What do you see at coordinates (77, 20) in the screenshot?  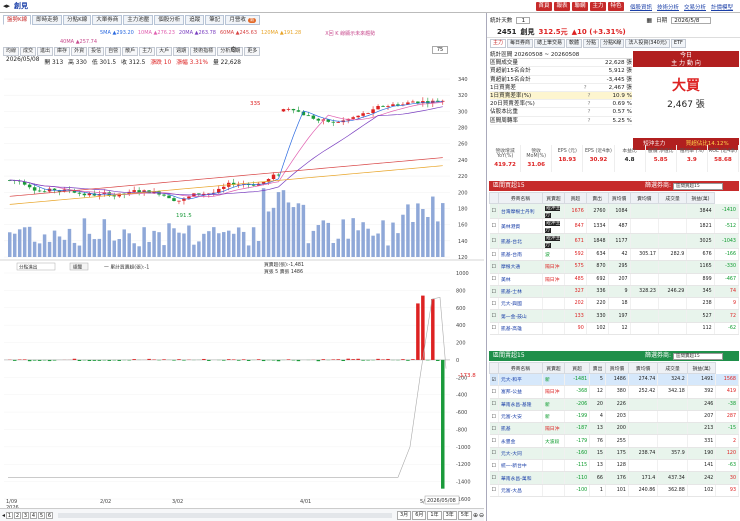 I see `chart-tab-2: 分點K線` at bounding box center [77, 20].